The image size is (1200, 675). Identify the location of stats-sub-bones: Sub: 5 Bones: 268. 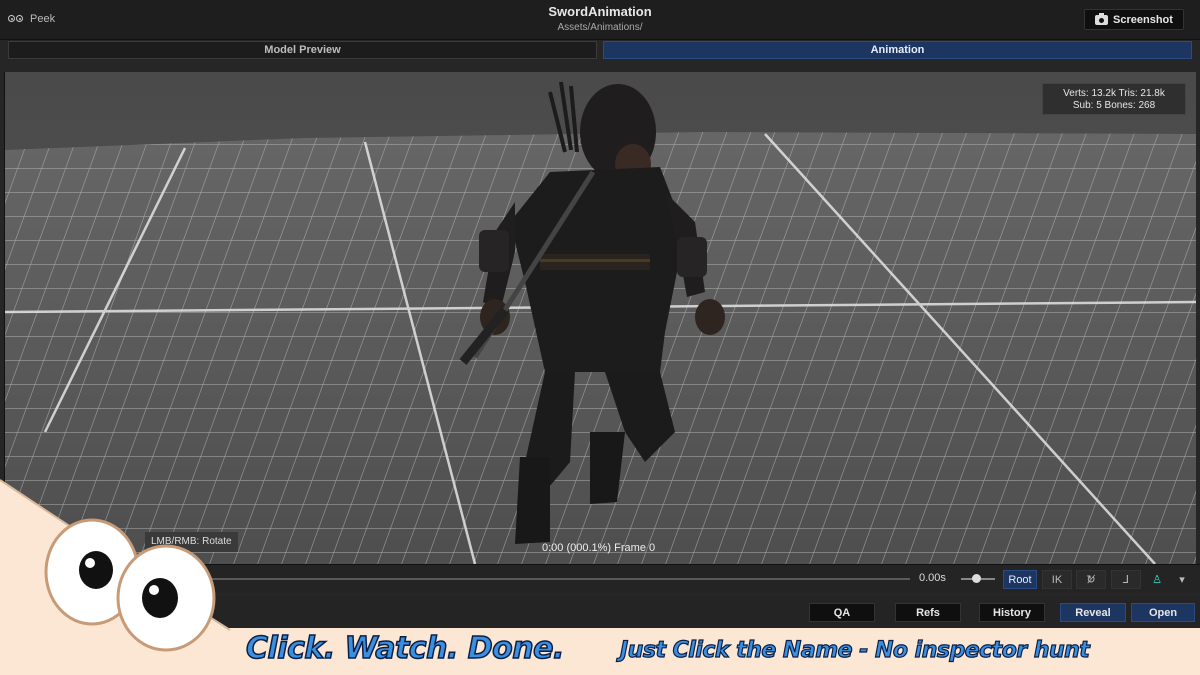
(1114, 105).